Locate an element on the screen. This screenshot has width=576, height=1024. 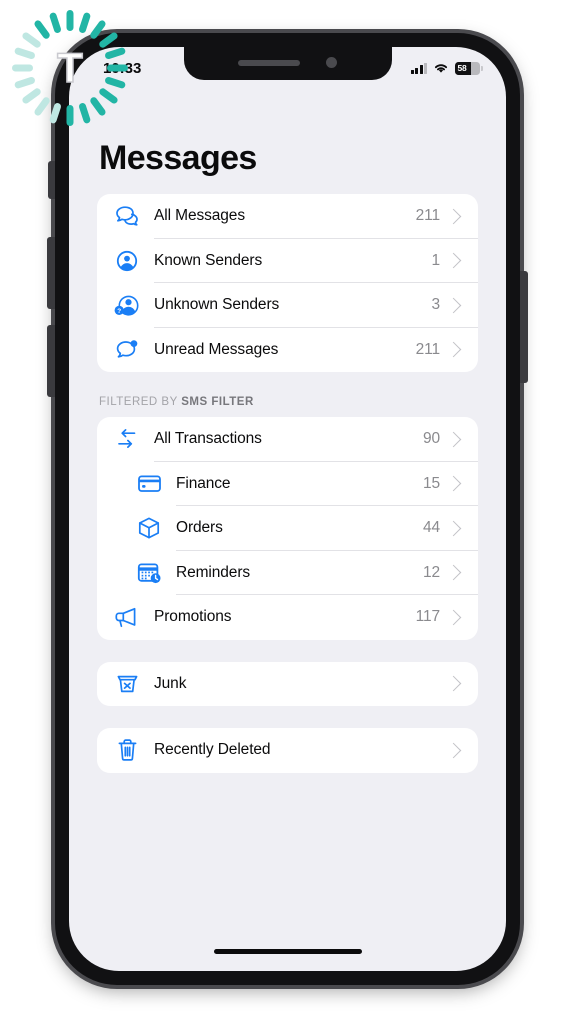
transactions-arrows-icon is located at coordinates (127, 439).